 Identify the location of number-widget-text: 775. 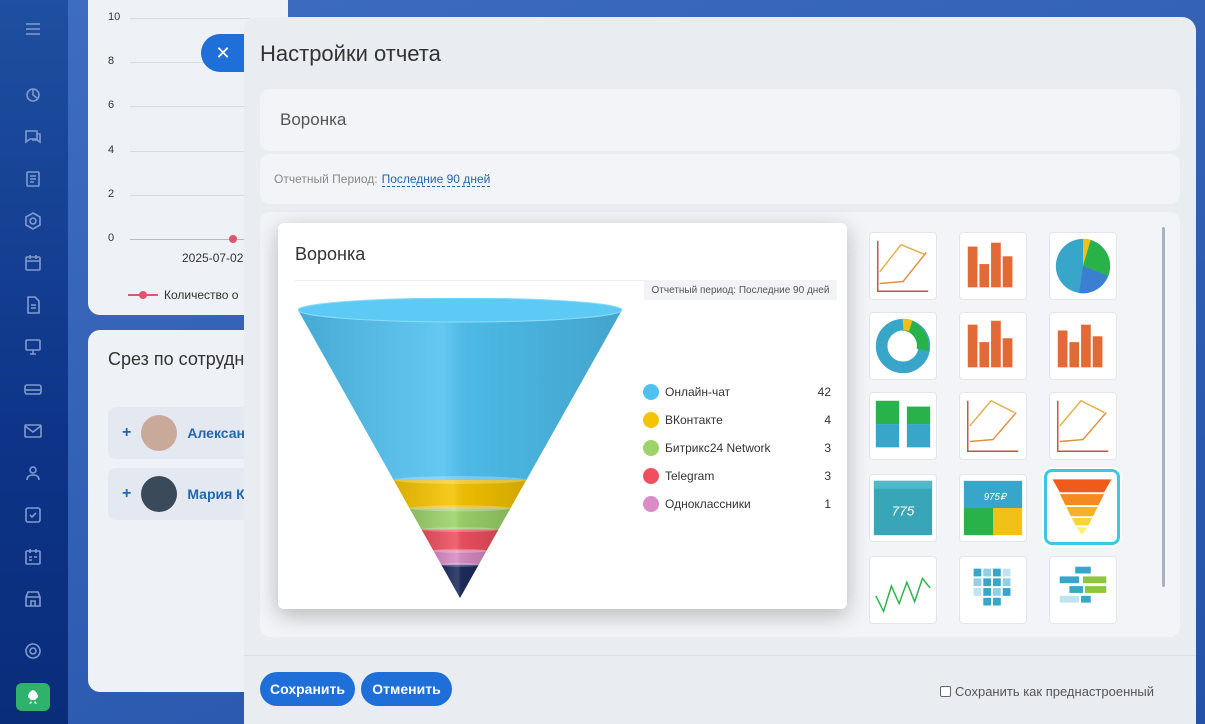
(903, 511).